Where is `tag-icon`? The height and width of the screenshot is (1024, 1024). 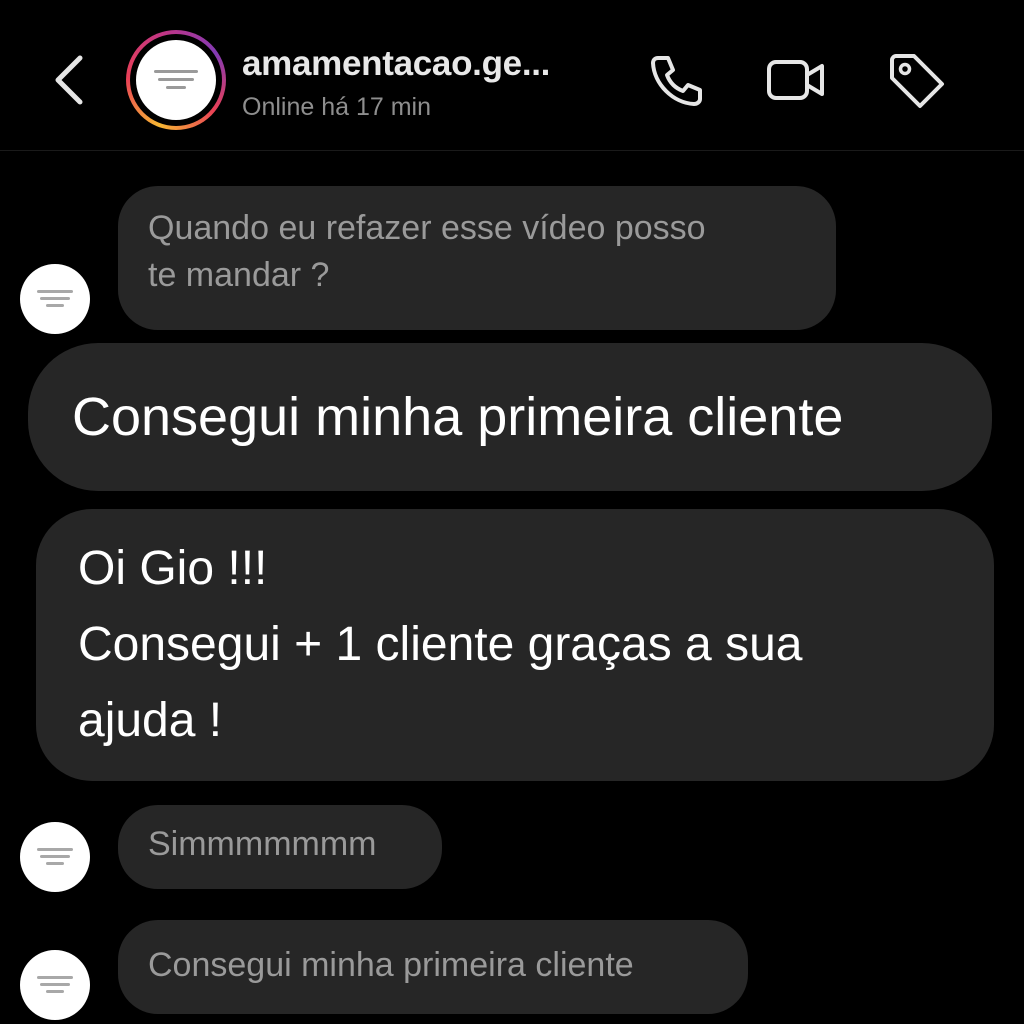 tag-icon is located at coordinates (916, 80).